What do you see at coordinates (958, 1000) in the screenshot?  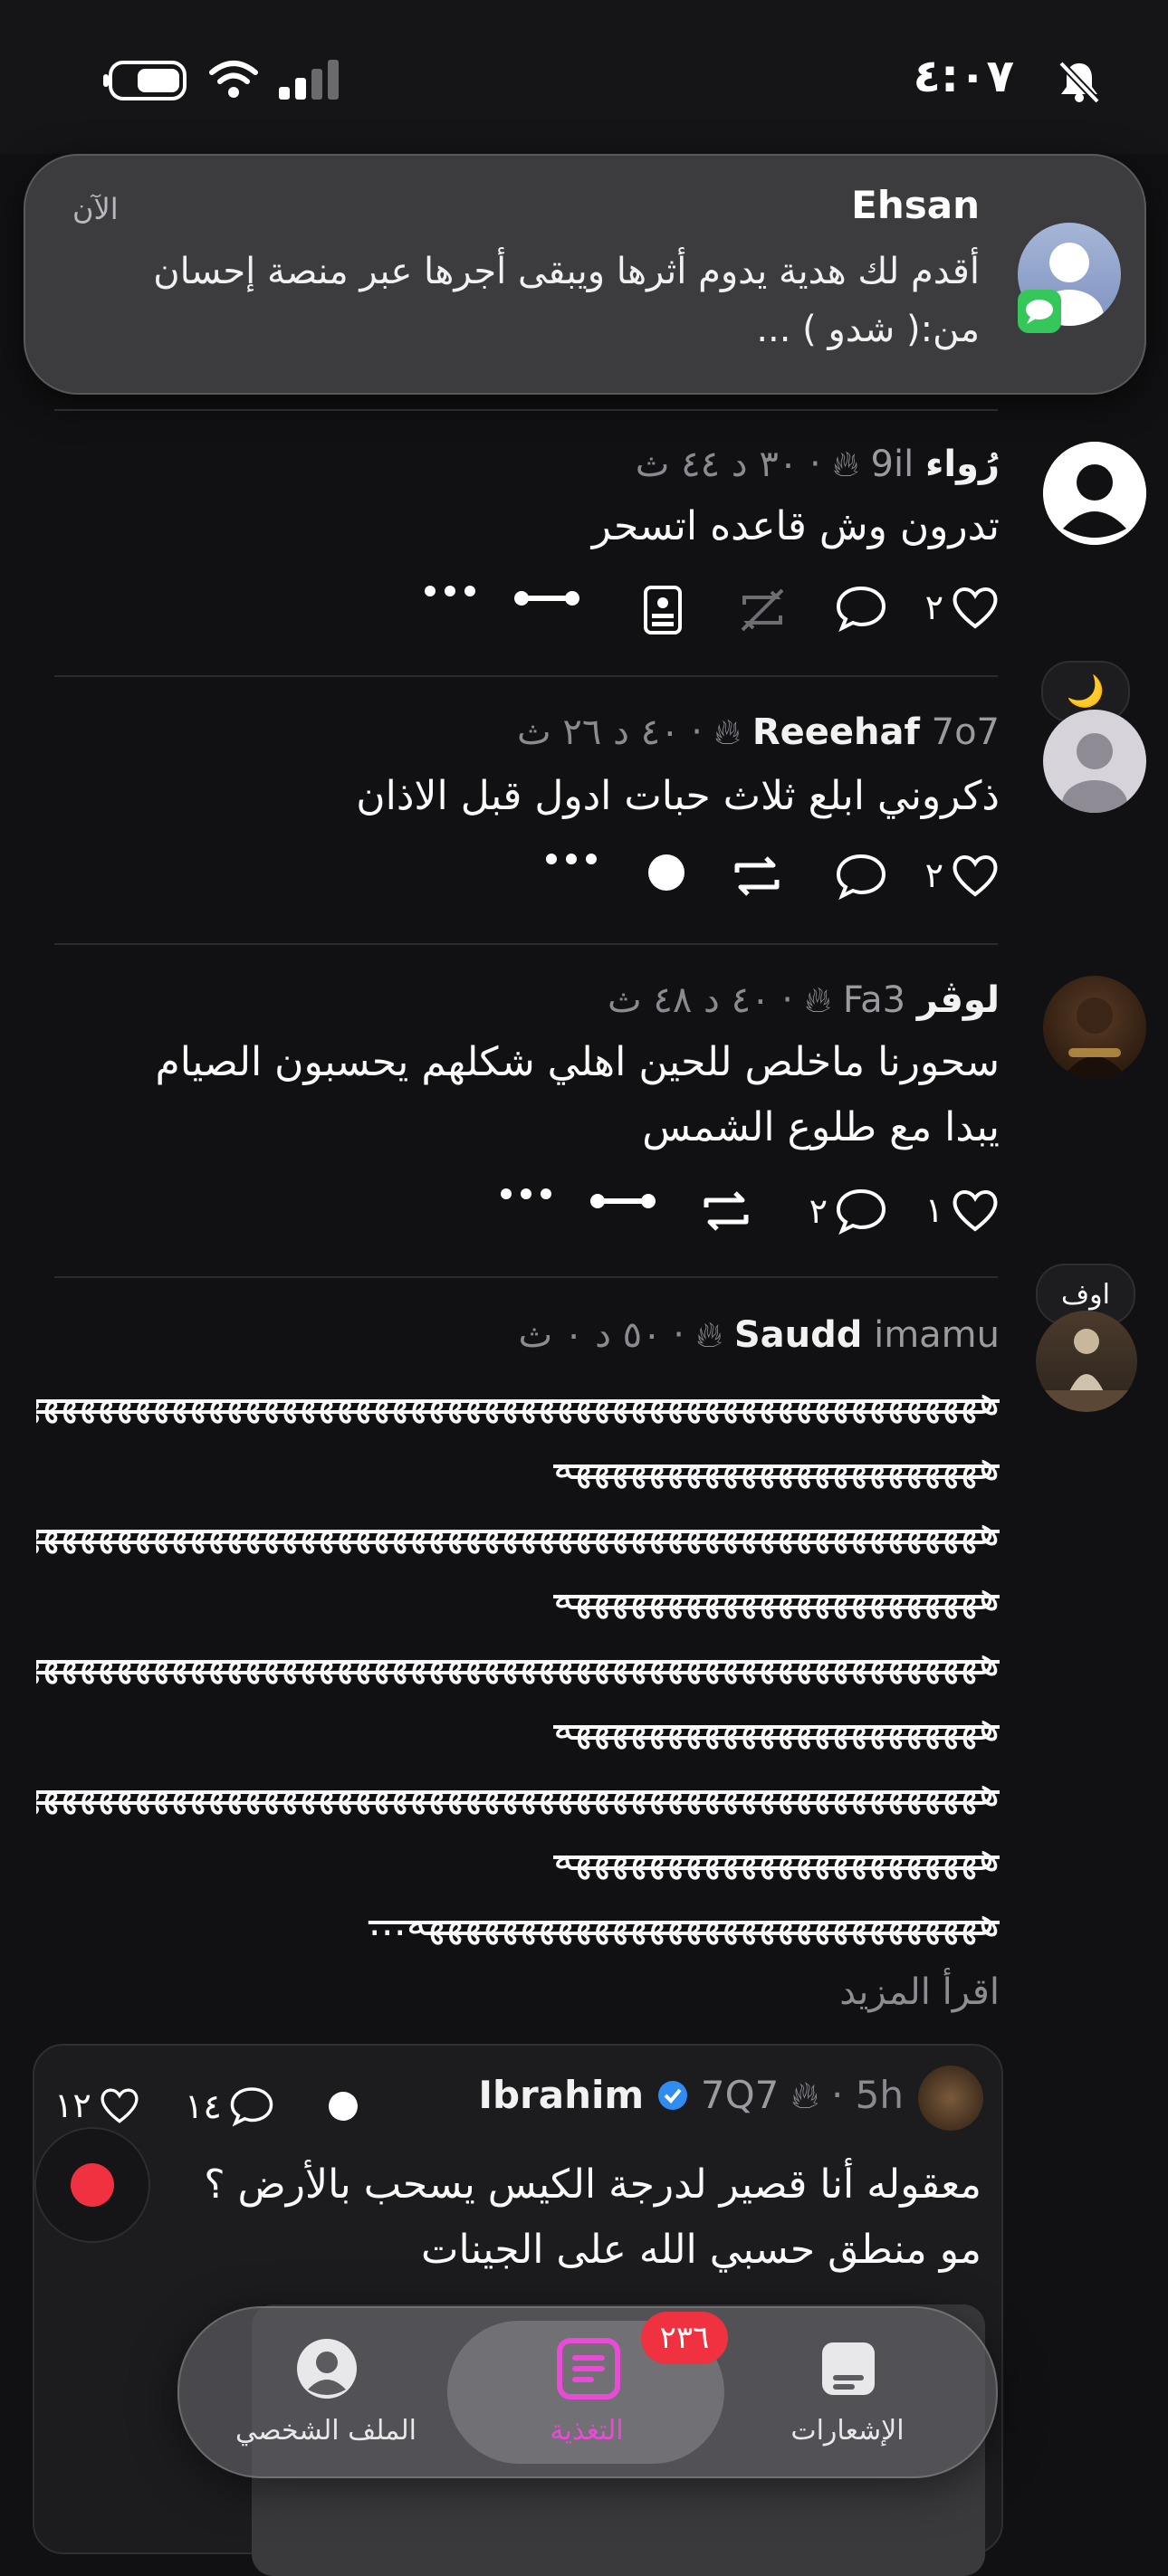 I see `author-name: لوڤر` at bounding box center [958, 1000].